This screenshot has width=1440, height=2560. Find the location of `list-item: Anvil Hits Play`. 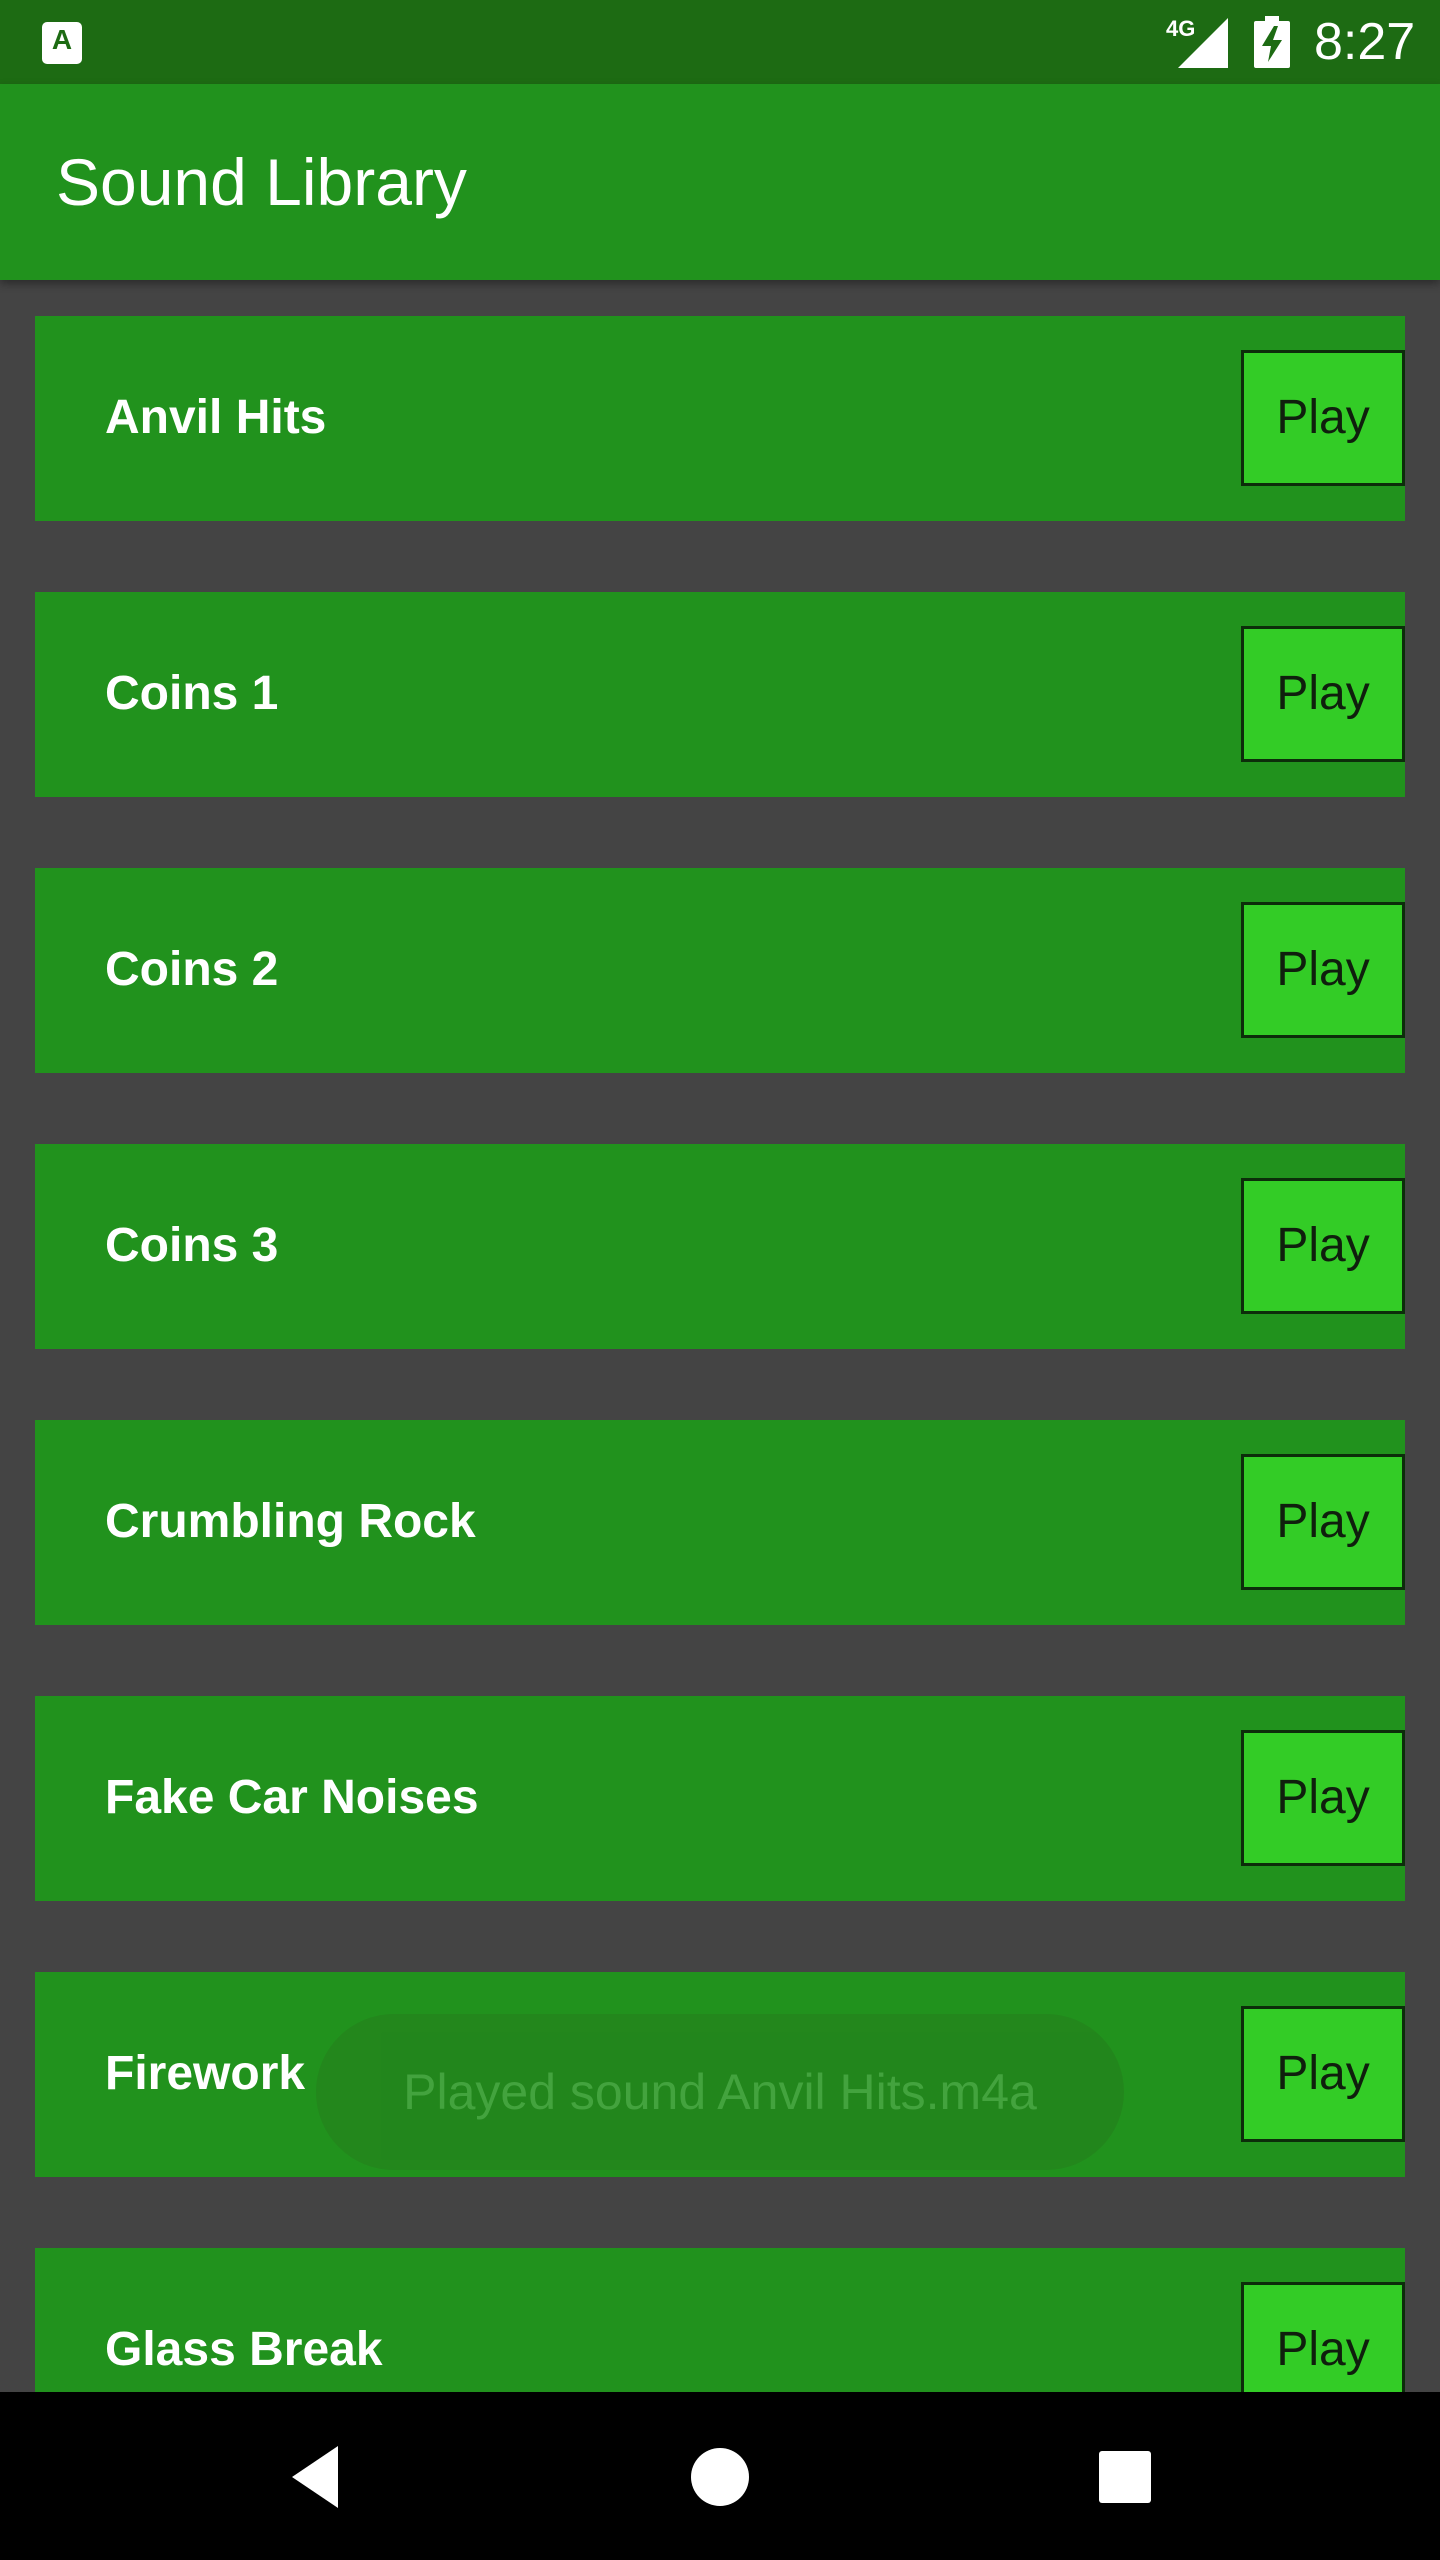

list-item: Anvil Hits Play is located at coordinates (720, 418).